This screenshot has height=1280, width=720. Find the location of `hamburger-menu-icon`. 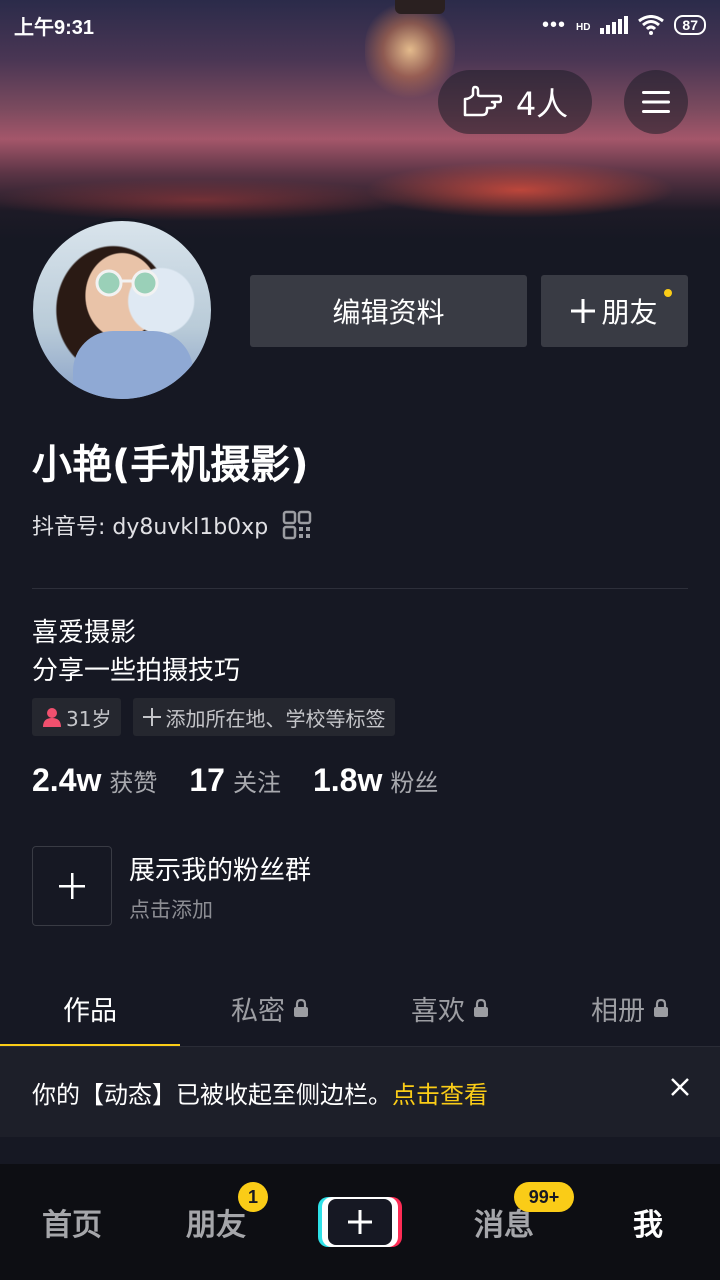

hamburger-menu-icon is located at coordinates (656, 102).